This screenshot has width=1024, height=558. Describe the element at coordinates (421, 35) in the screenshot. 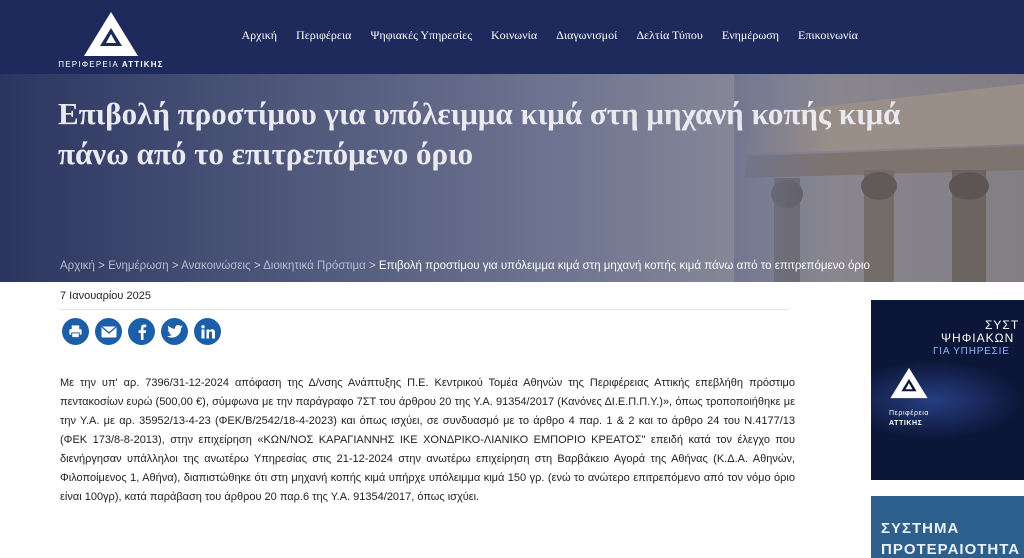

I see `nav-item-digital-services: Ψηφιακές Υπηρεσίες` at that location.